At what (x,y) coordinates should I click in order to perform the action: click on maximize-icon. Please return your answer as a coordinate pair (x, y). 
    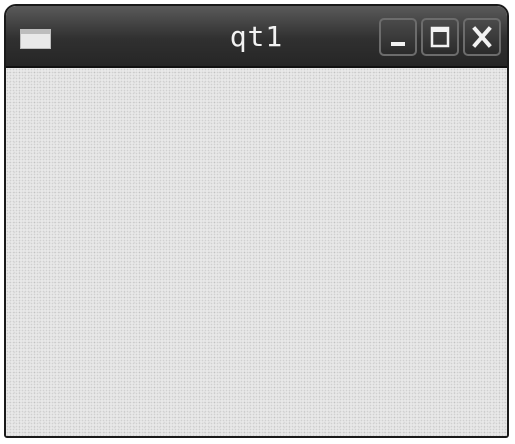
    Looking at the image, I should click on (440, 37).